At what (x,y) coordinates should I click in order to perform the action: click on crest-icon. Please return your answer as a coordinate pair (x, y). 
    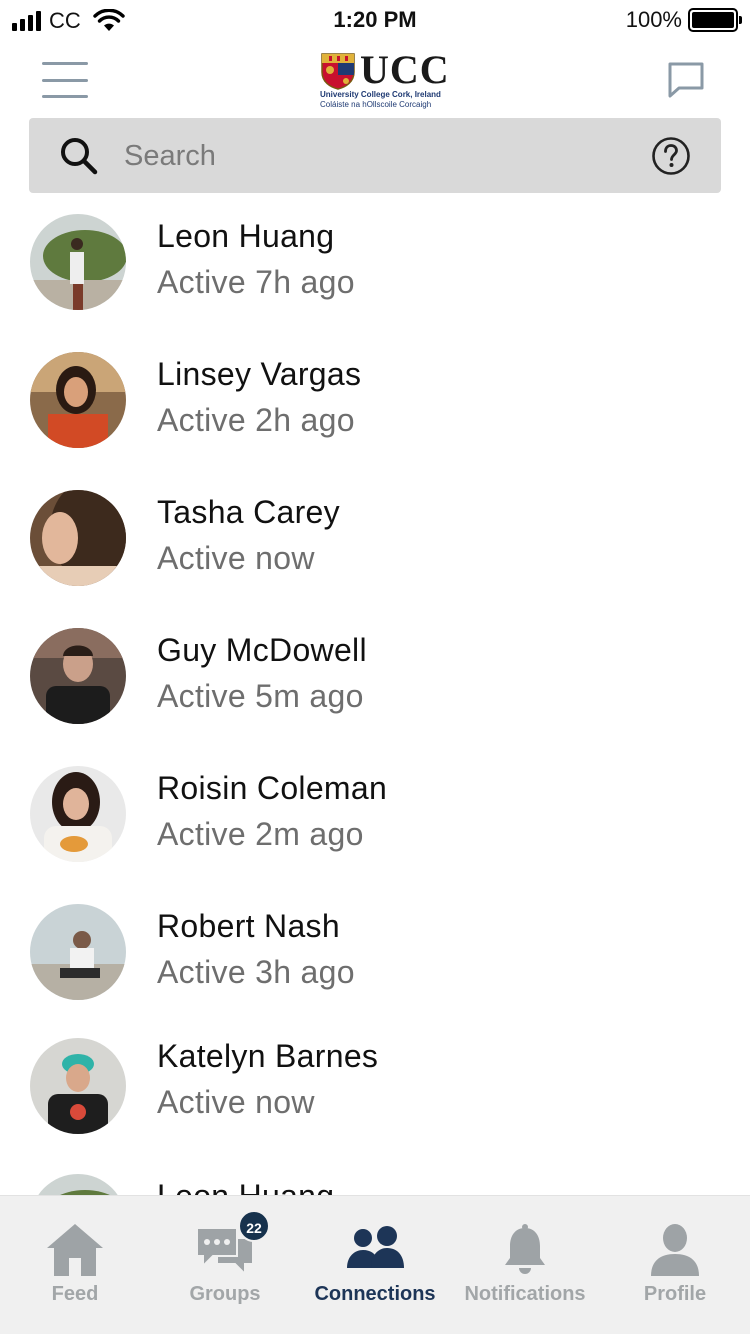
    Looking at the image, I should click on (338, 71).